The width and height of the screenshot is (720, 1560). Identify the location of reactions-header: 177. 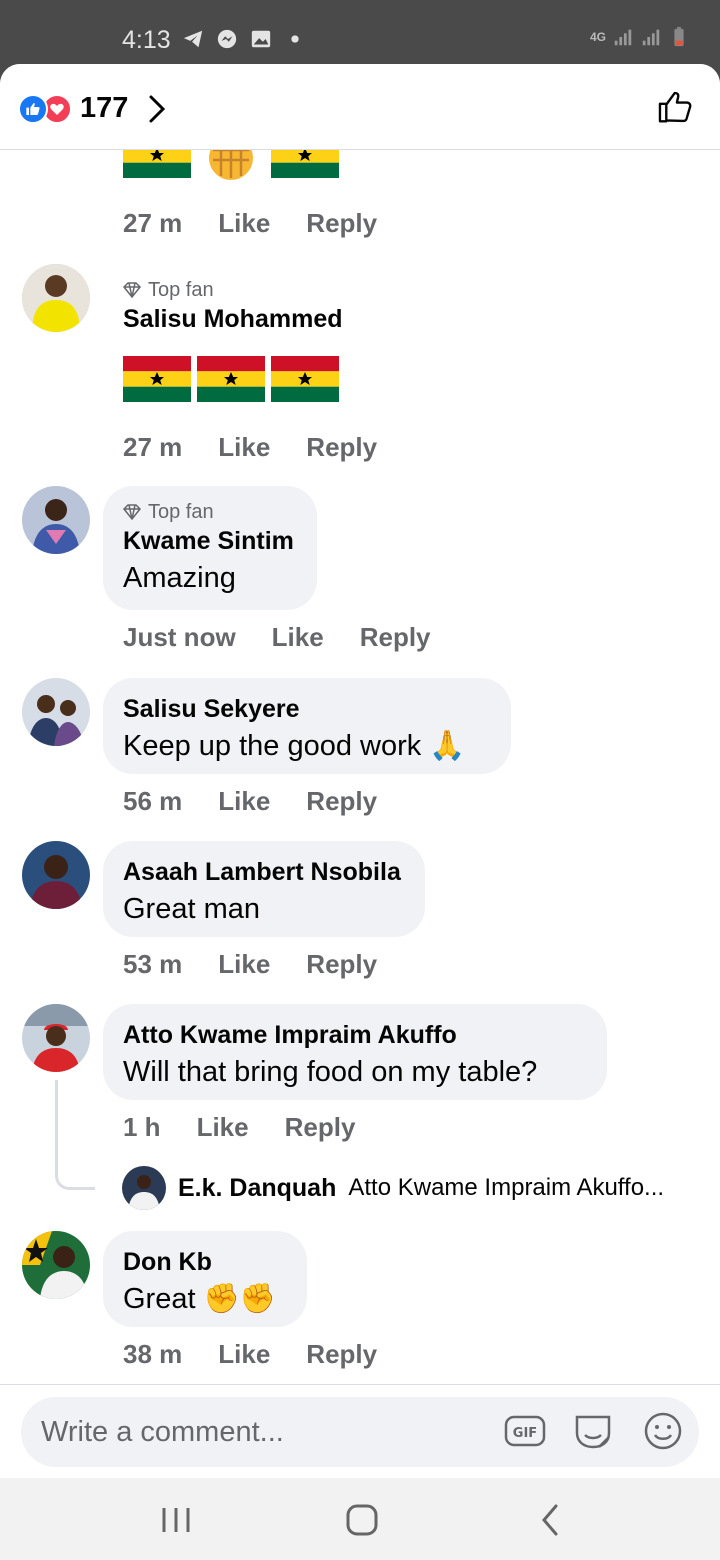
(360, 107).